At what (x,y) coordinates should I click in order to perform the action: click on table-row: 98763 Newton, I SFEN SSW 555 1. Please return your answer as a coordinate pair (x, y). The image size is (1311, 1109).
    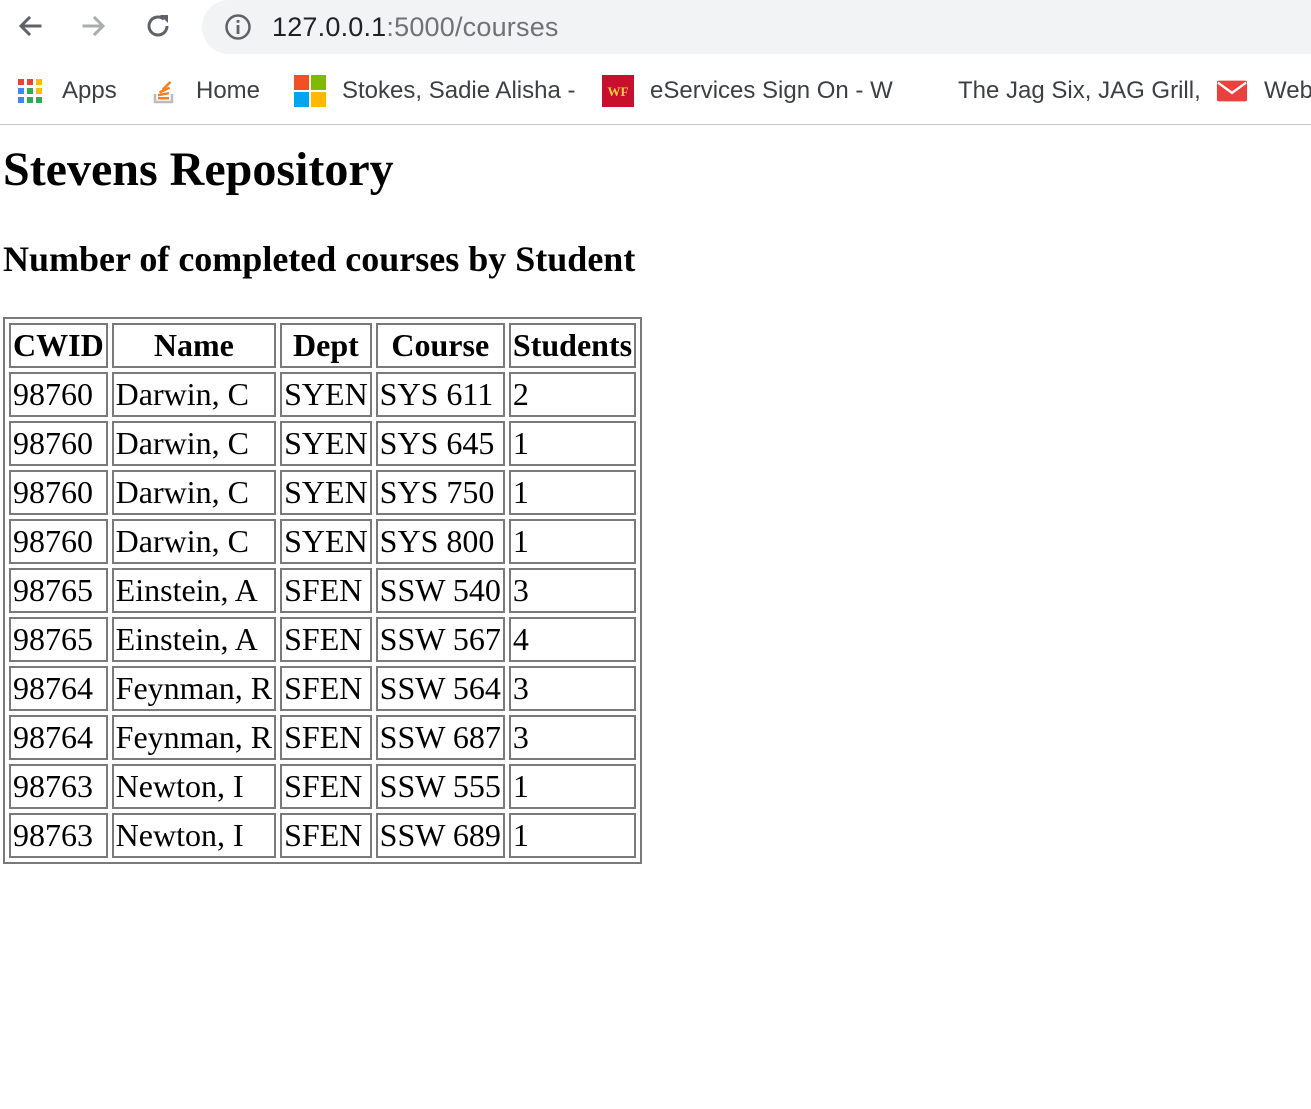
    Looking at the image, I should click on (323, 786).